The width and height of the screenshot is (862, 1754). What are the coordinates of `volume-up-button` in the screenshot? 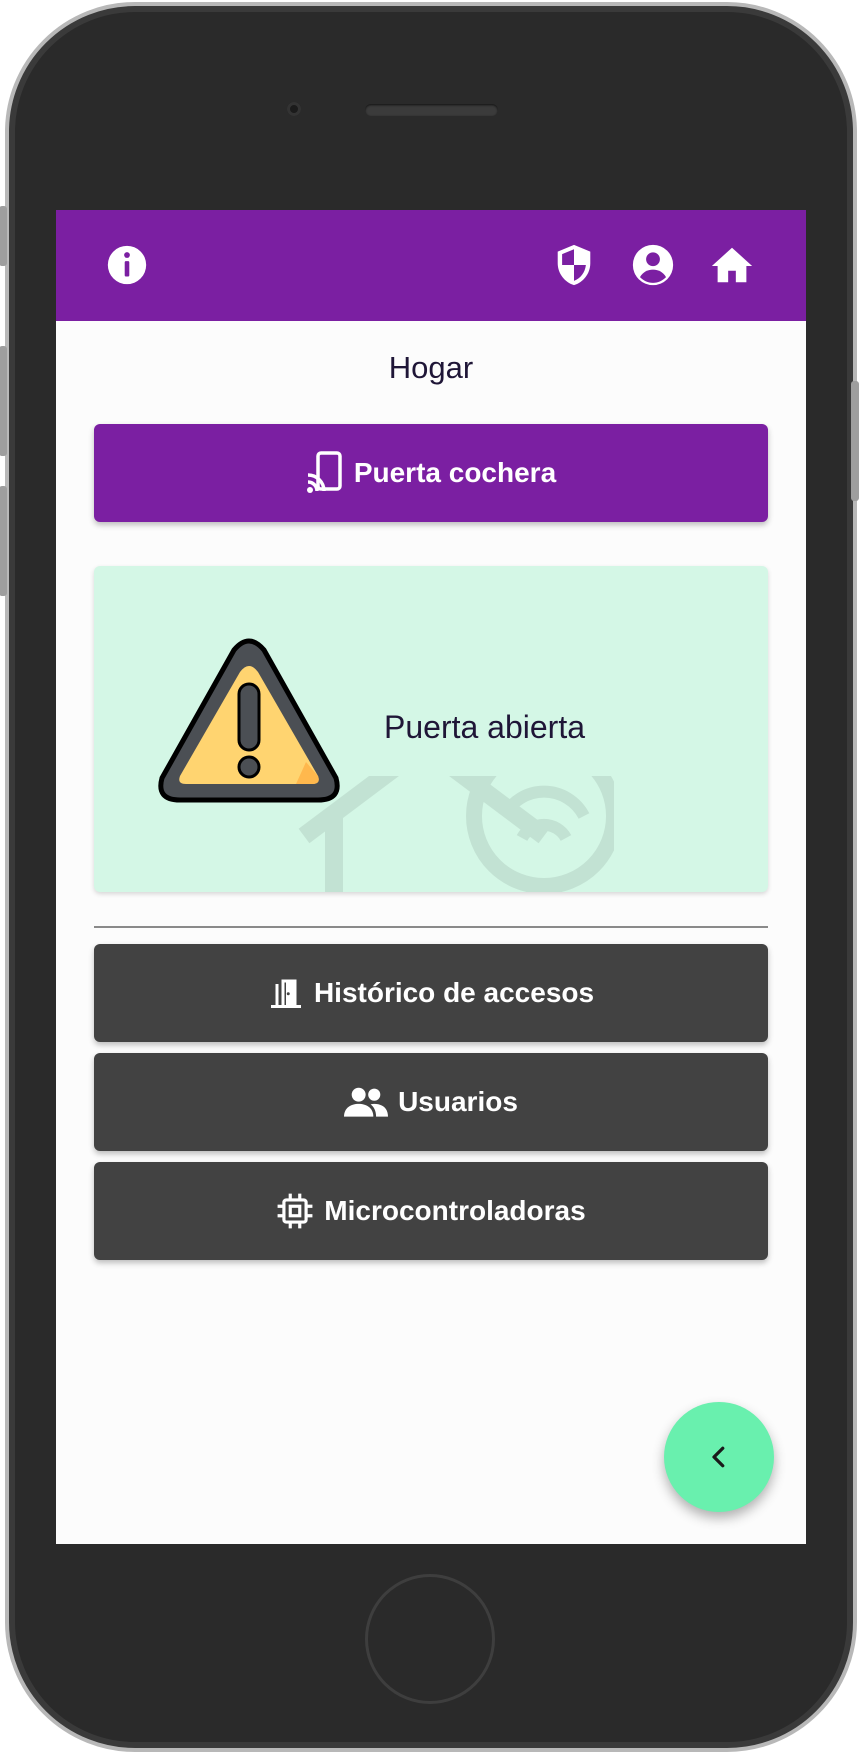 It's located at (3, 401).